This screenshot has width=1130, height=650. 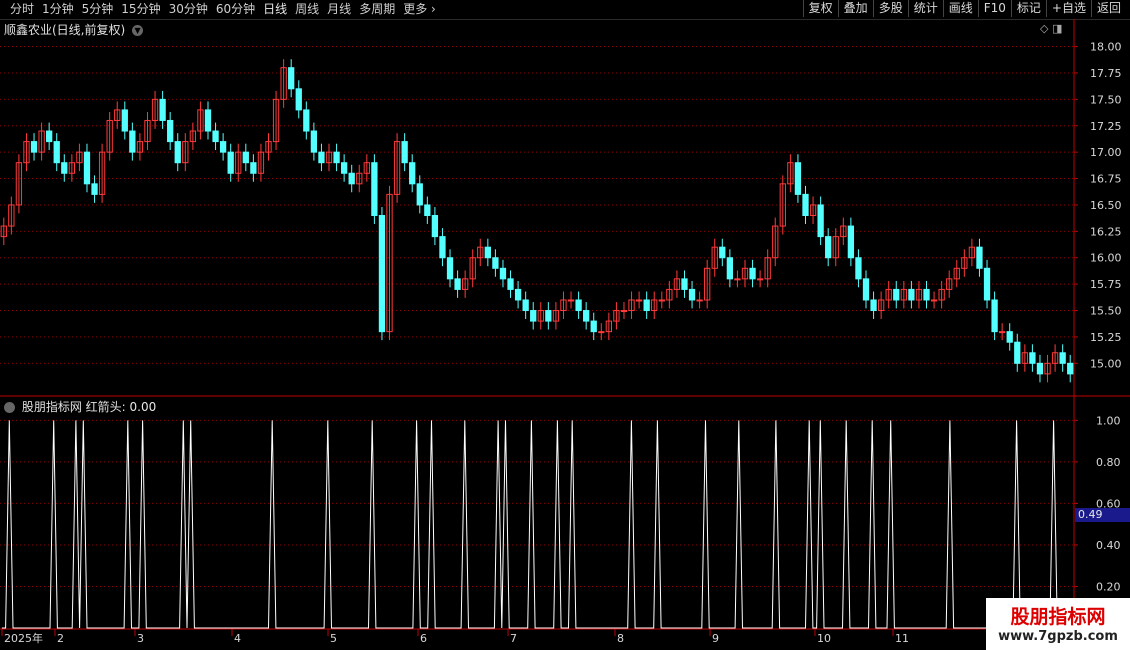 What do you see at coordinates (423, 638) in the screenshot?
I see `x-tick-label: 6` at bounding box center [423, 638].